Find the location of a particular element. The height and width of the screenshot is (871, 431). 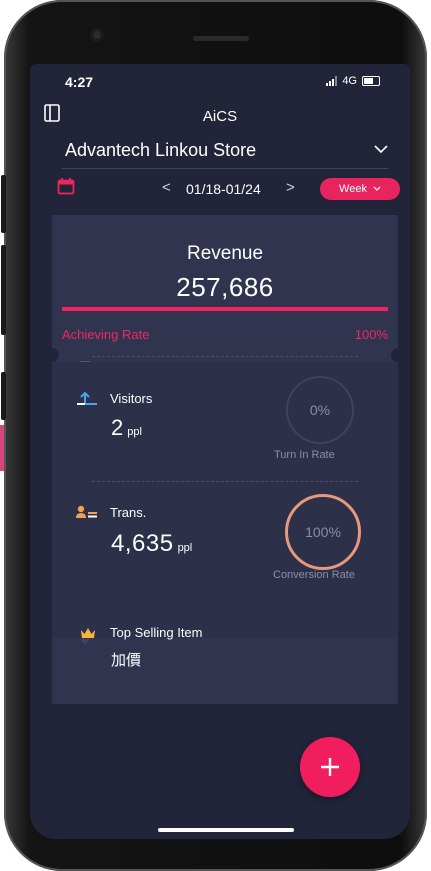

transactions-value: 4,635 ppl is located at coordinates (151, 544).